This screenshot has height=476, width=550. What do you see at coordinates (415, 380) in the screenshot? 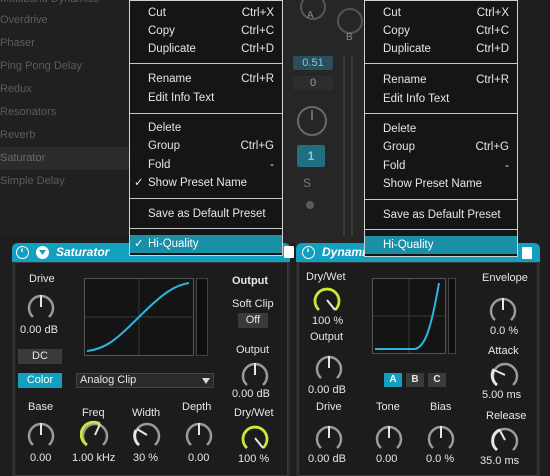
I see `tube-b-button: B` at bounding box center [415, 380].